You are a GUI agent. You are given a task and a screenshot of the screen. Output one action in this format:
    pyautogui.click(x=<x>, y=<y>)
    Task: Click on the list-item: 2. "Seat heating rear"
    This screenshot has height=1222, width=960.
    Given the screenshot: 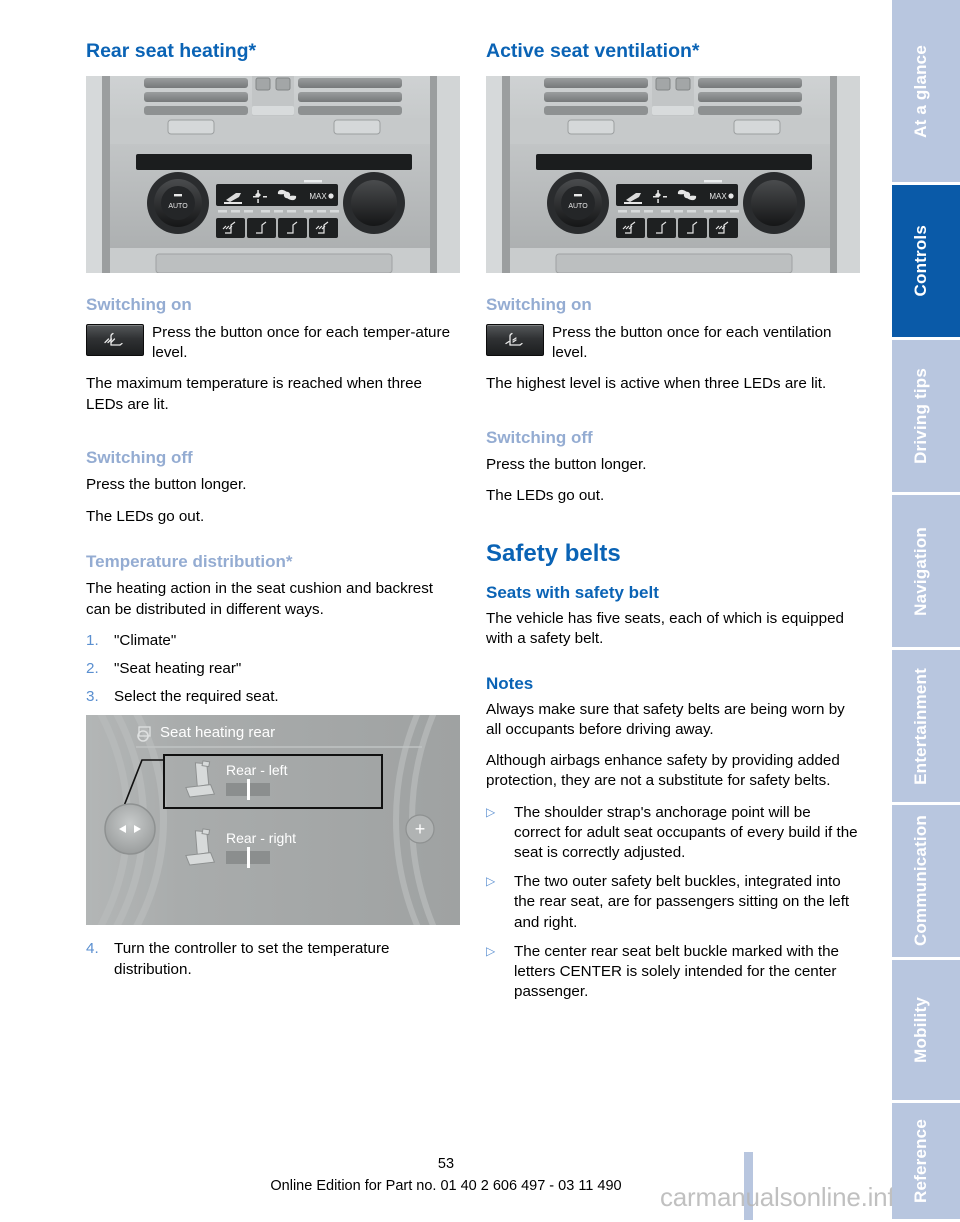 What is the action you would take?
    pyautogui.click(x=273, y=669)
    